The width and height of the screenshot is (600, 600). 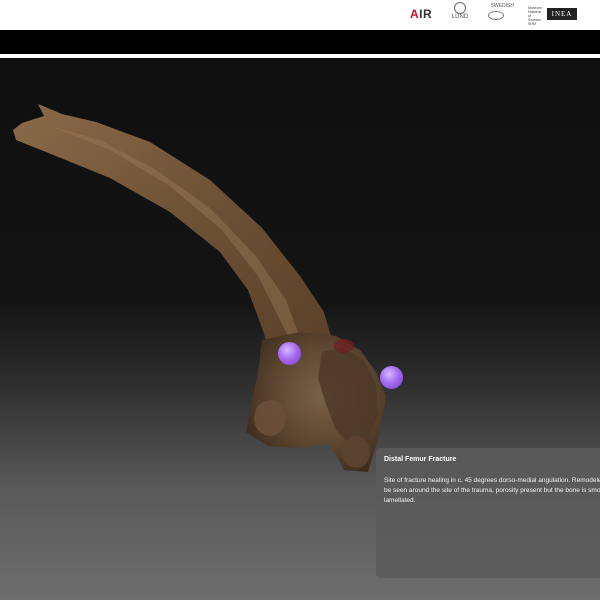 I want to click on swedarch-mark-icon, so click(x=496, y=15).